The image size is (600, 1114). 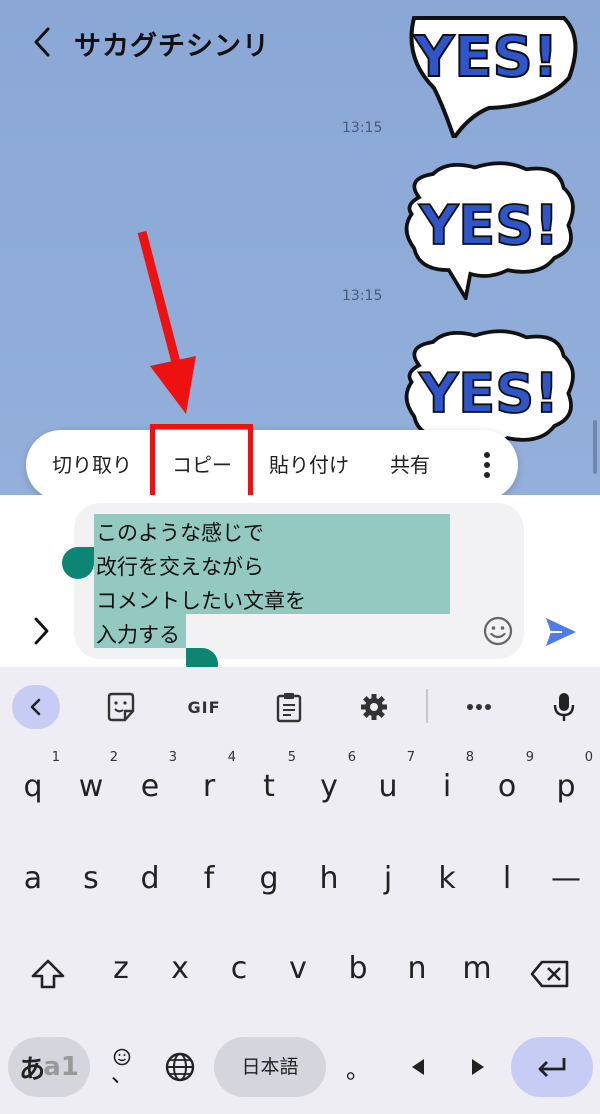 What do you see at coordinates (180, 567) in the screenshot?
I see `input-line: 改行を交えながら` at bounding box center [180, 567].